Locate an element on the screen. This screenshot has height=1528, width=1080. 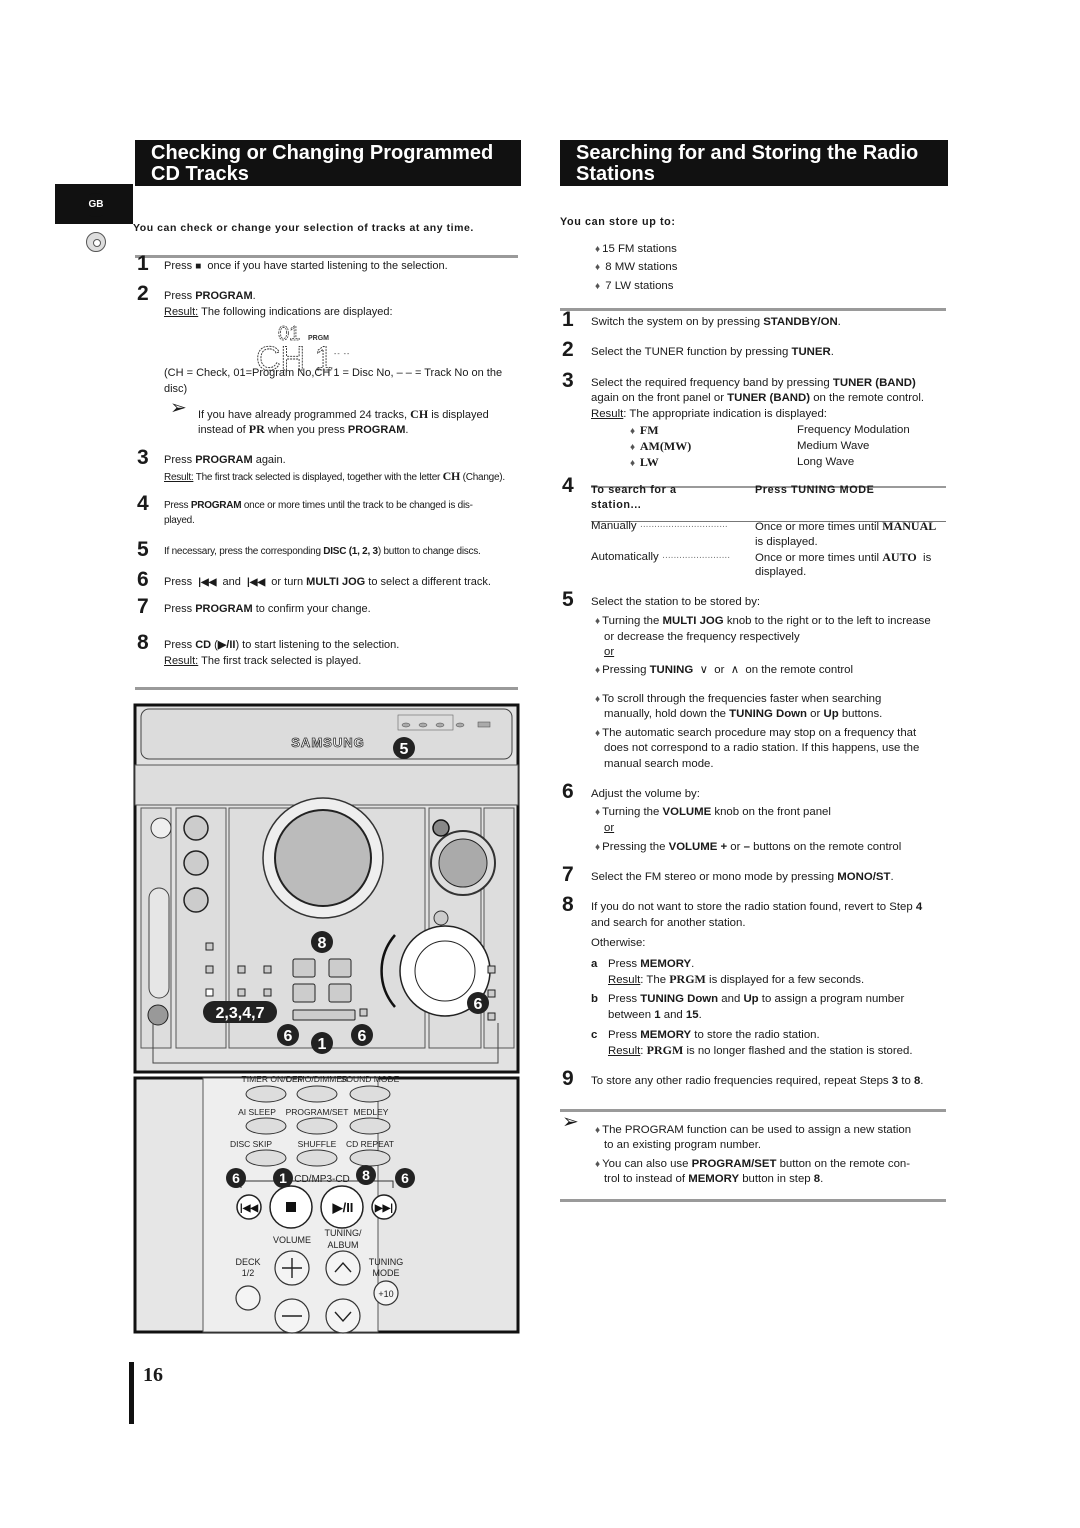
text-segment: or is located at coordinates (609, 652).